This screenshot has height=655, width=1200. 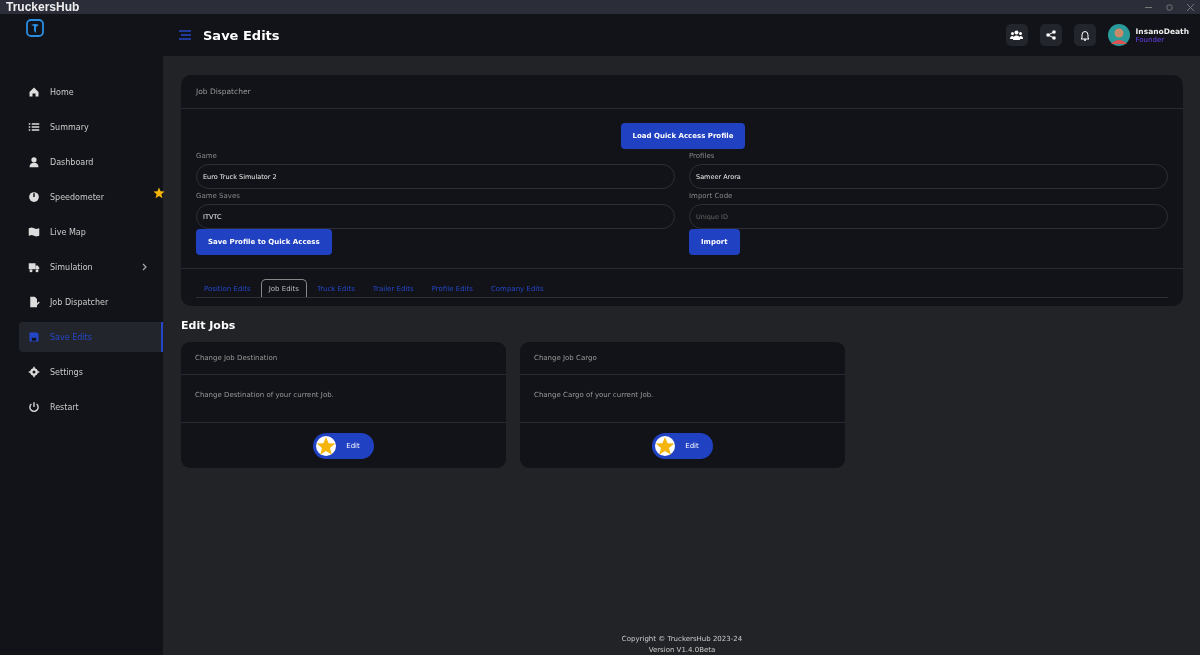 I want to click on notifications-button, so click(x=1084, y=35).